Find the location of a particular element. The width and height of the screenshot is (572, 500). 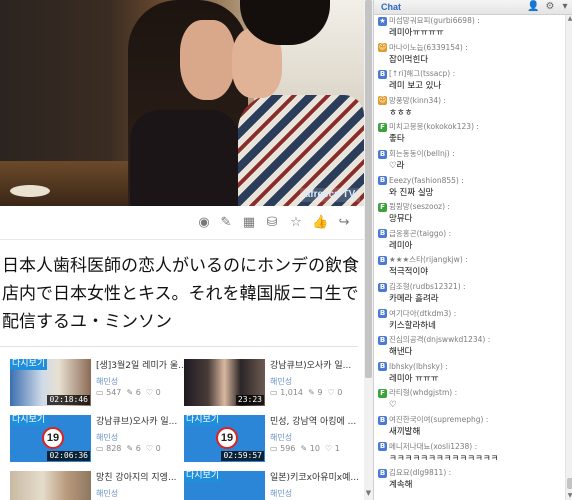

chat-username: B 여진한국이여(supremephg) : is located at coordinates (471, 420).